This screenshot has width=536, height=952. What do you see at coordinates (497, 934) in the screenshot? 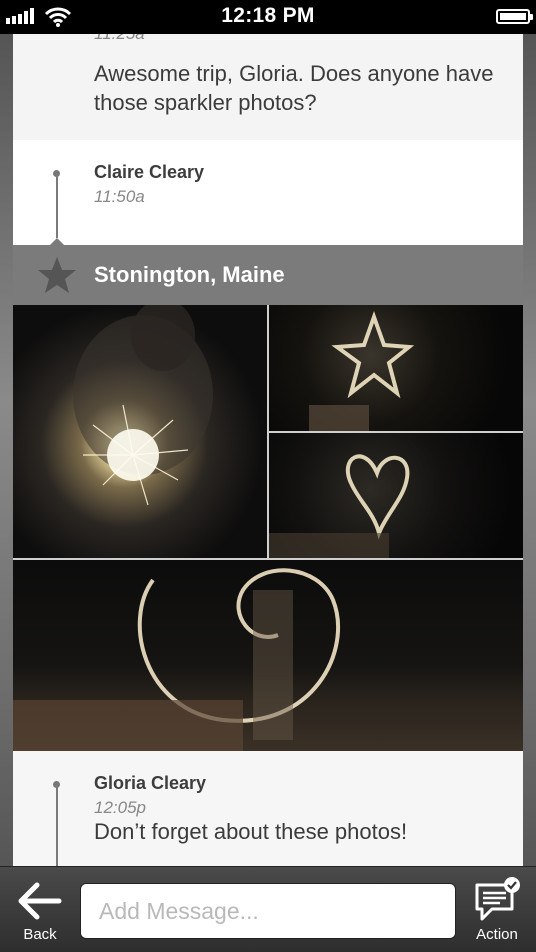
I see `action-label: Action` at bounding box center [497, 934].